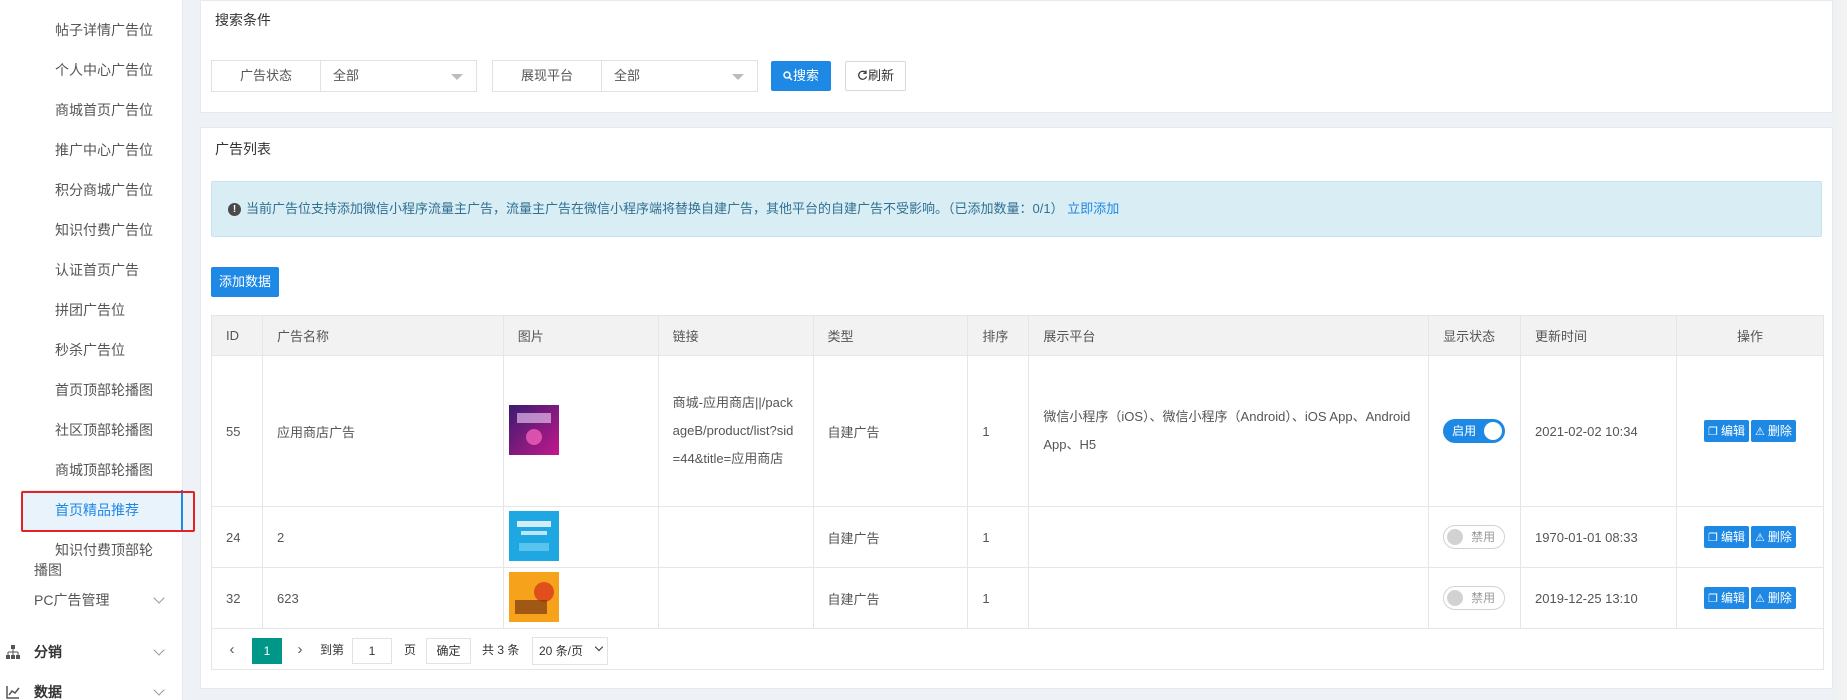 Image resolution: width=1847 pixels, height=700 pixels. I want to click on sidebar-item-promotion-ad: 推广中心广告位, so click(91, 150).